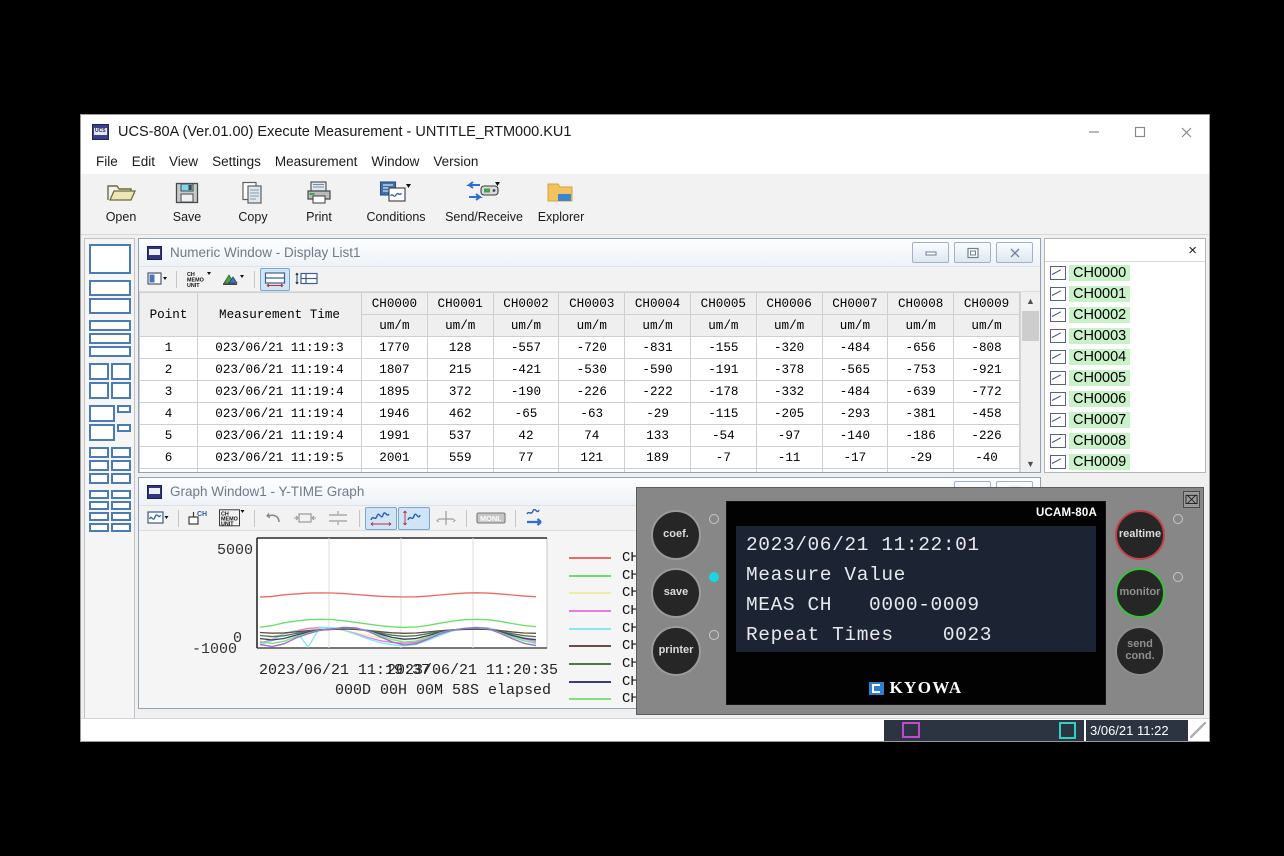  I want to click on color-palette-icon, so click(233, 279).